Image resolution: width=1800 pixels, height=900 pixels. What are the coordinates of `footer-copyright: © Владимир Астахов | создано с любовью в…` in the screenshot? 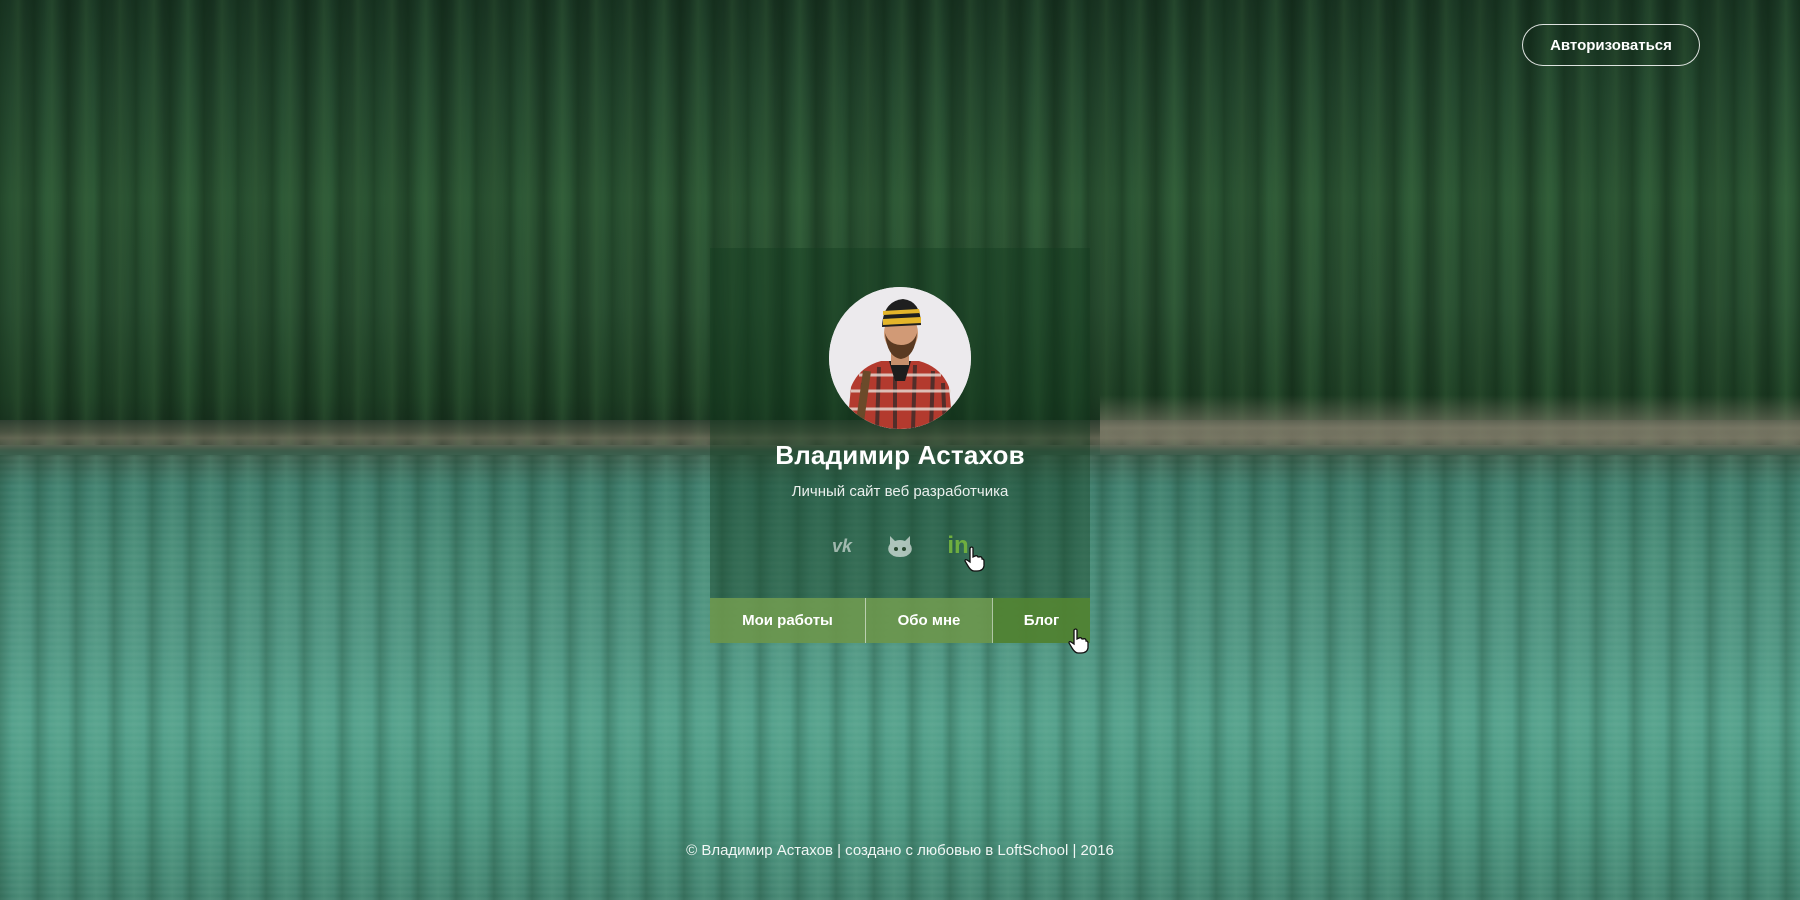 It's located at (900, 850).